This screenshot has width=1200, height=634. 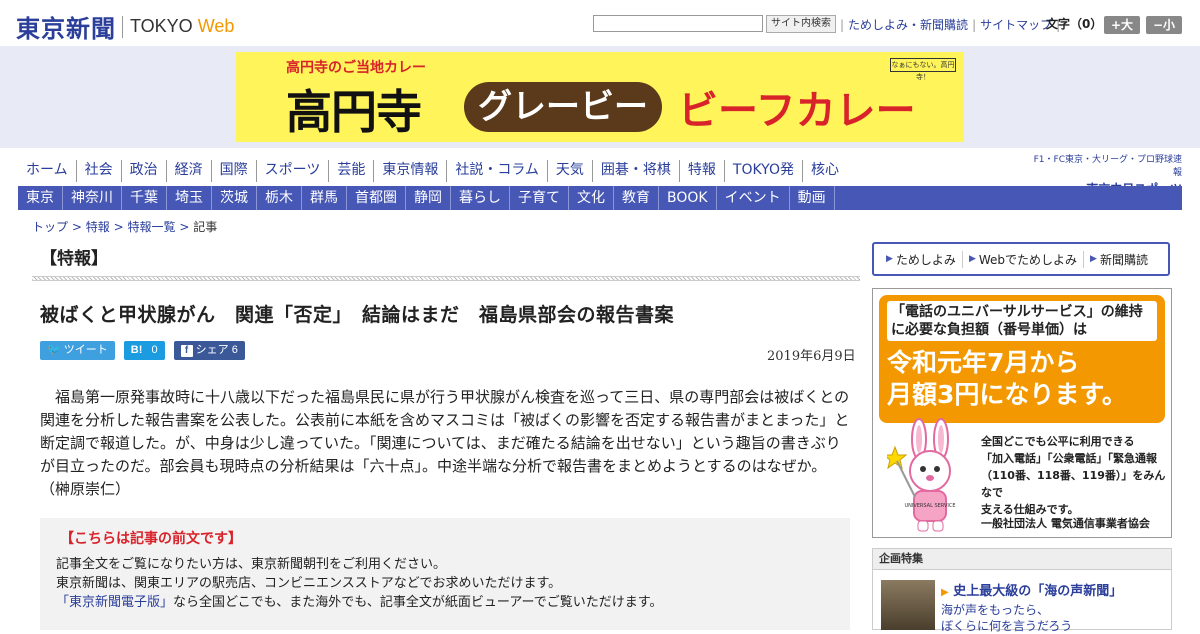 I want to click on site-search-button: サイト内検索, so click(x=801, y=24).